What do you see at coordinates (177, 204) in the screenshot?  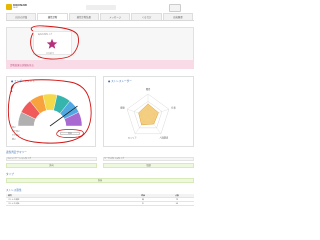 I see `table-cell: 55` at bounding box center [177, 204].